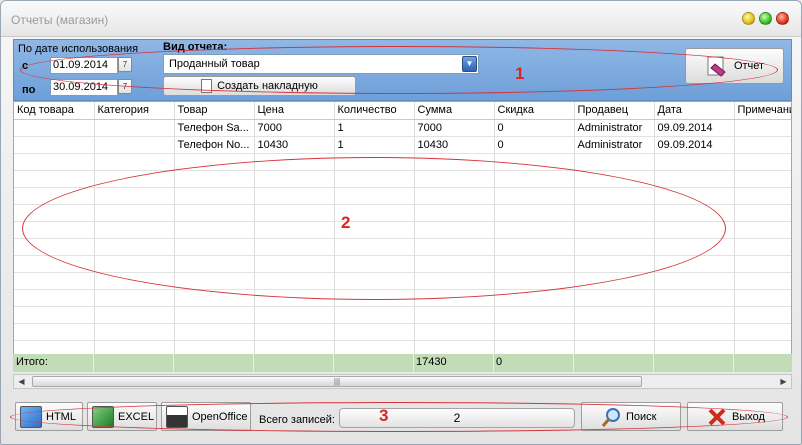 Image resolution: width=802 pixels, height=445 pixels. I want to click on records-label: Всего записей:, so click(297, 420).